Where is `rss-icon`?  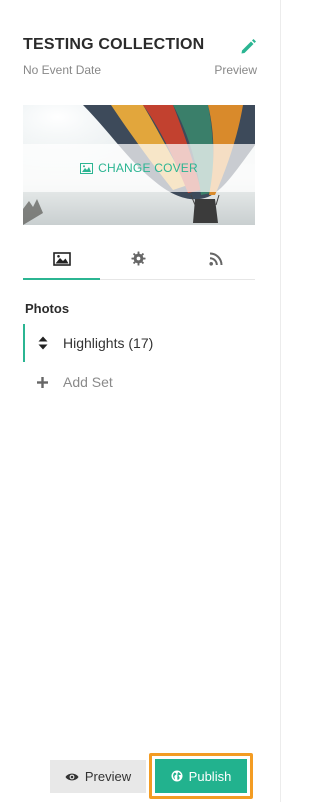 rss-icon is located at coordinates (216, 259).